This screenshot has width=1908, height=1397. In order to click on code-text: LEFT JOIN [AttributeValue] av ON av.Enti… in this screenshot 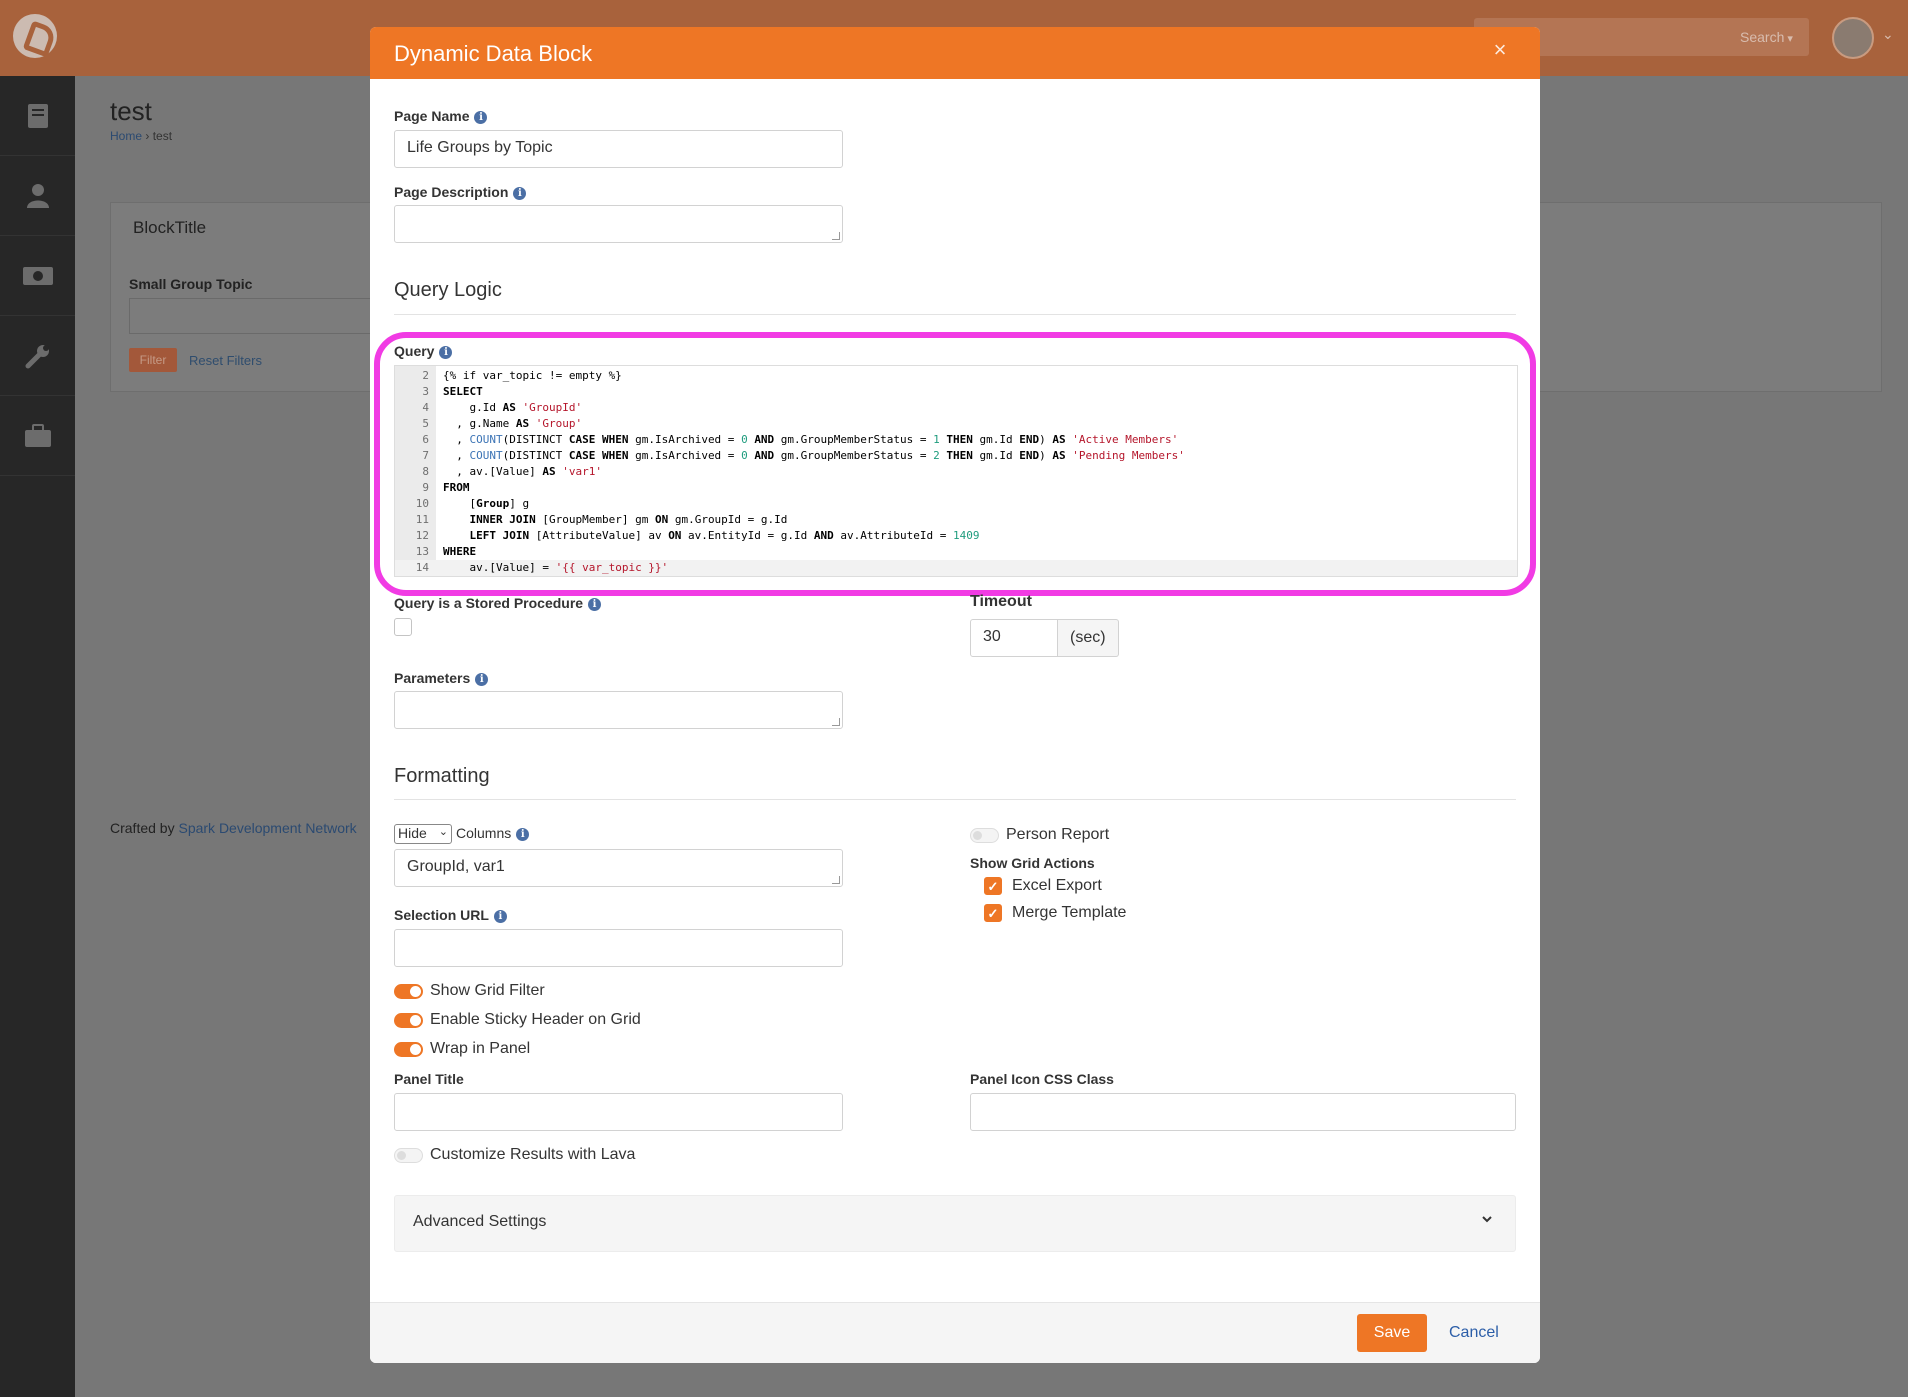, I will do `click(711, 535)`.